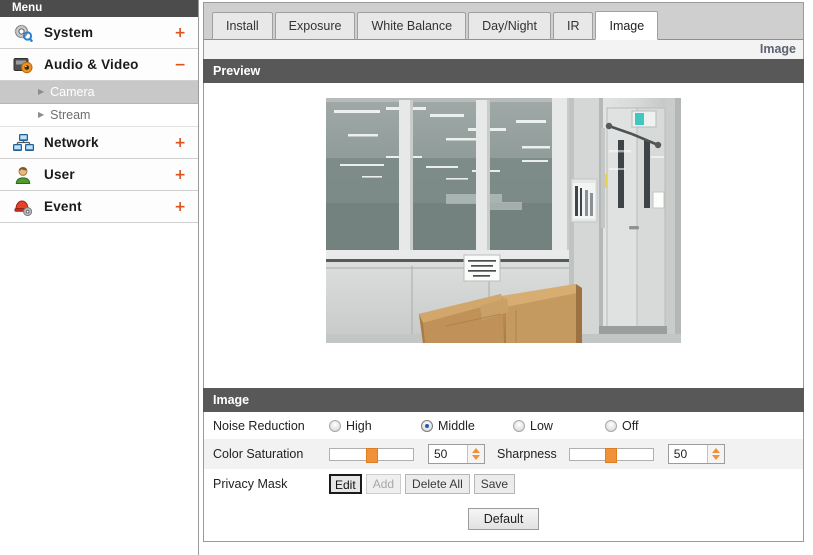  I want to click on tab-install: Install, so click(242, 26).